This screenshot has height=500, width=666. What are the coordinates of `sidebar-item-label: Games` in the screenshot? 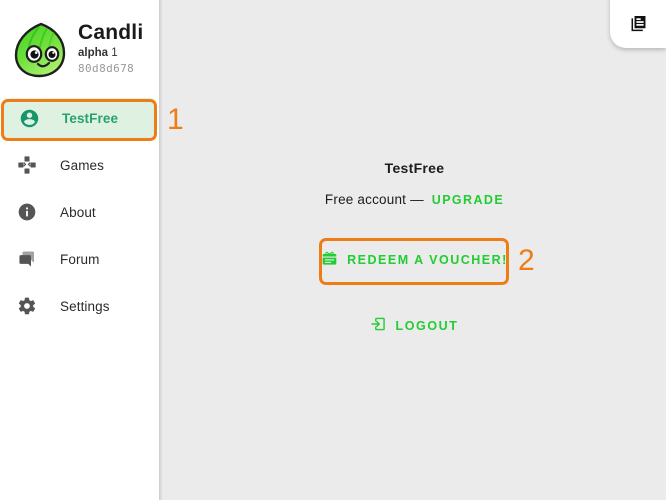 It's located at (82, 165).